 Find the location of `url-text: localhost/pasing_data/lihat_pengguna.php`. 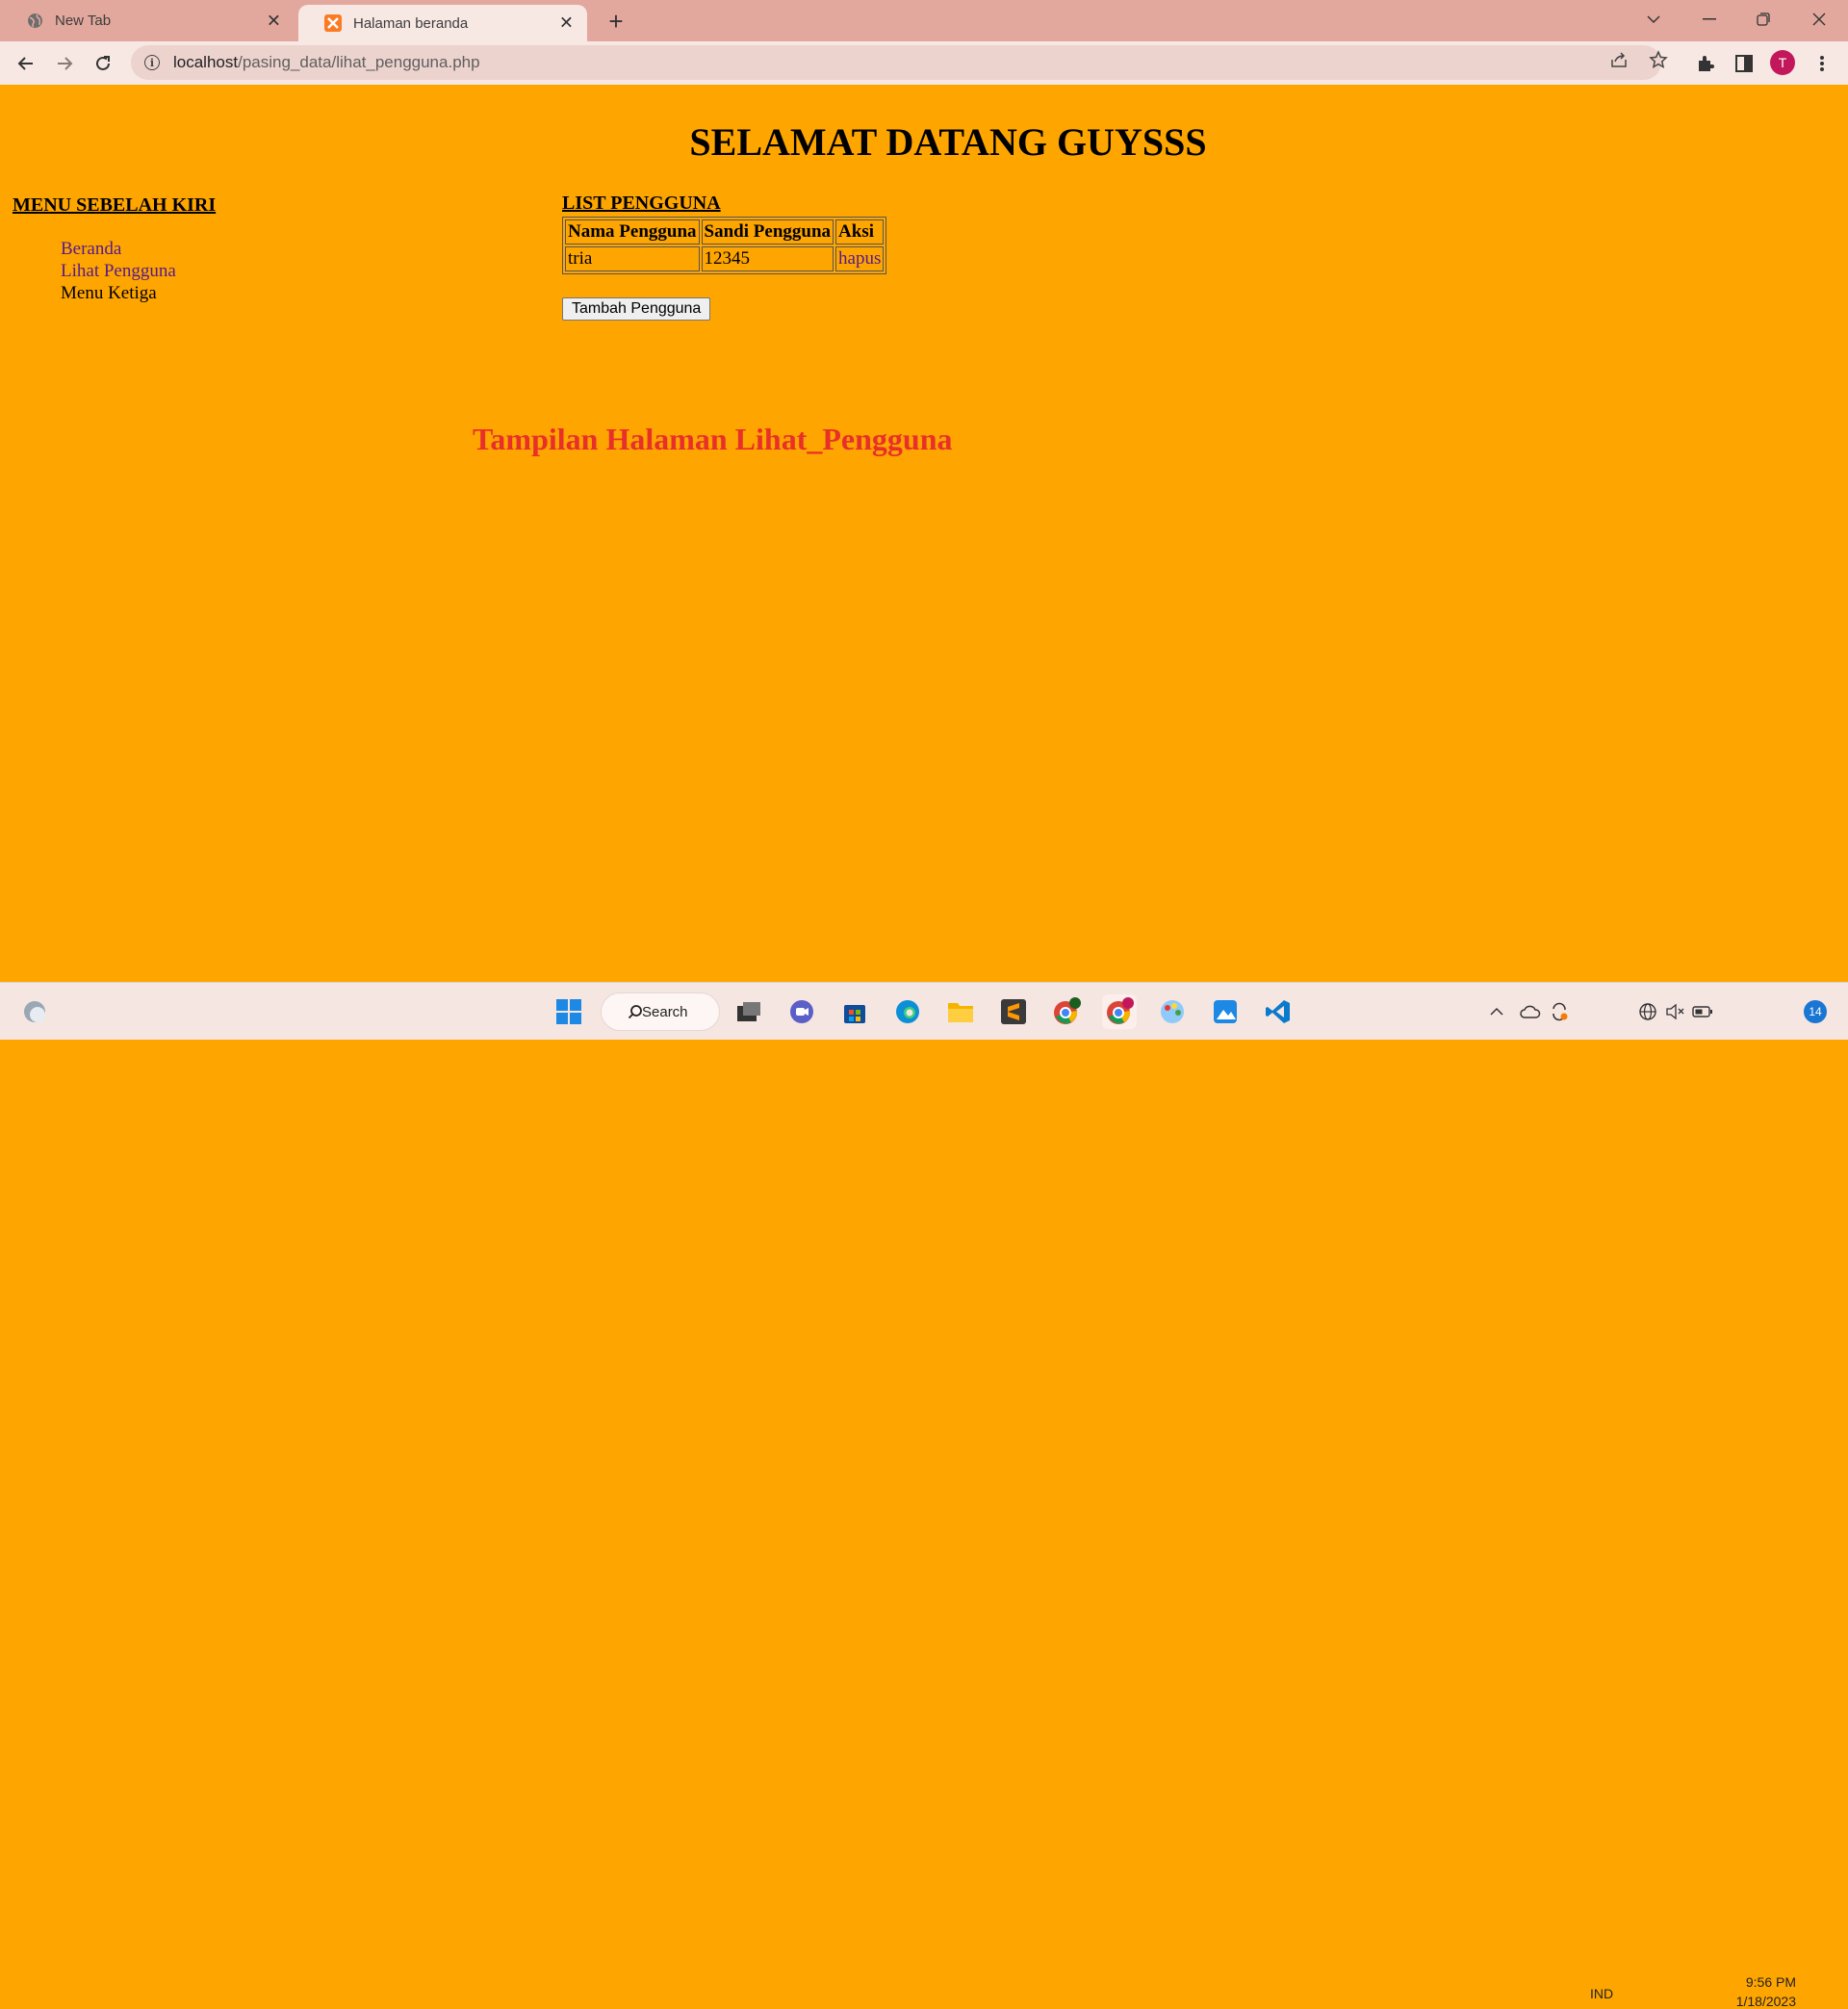

url-text: localhost/pasing_data/lihat_pengguna.php is located at coordinates (326, 62).